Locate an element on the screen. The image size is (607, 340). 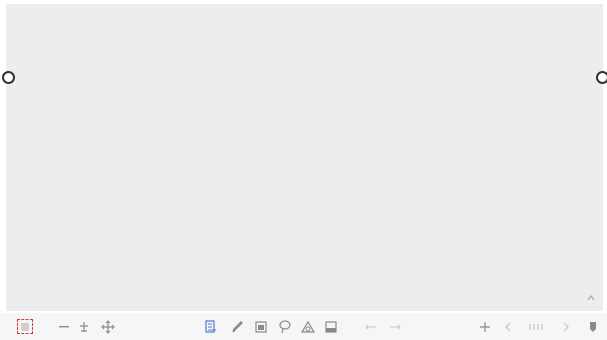
page-indicator is located at coordinates (536, 327).